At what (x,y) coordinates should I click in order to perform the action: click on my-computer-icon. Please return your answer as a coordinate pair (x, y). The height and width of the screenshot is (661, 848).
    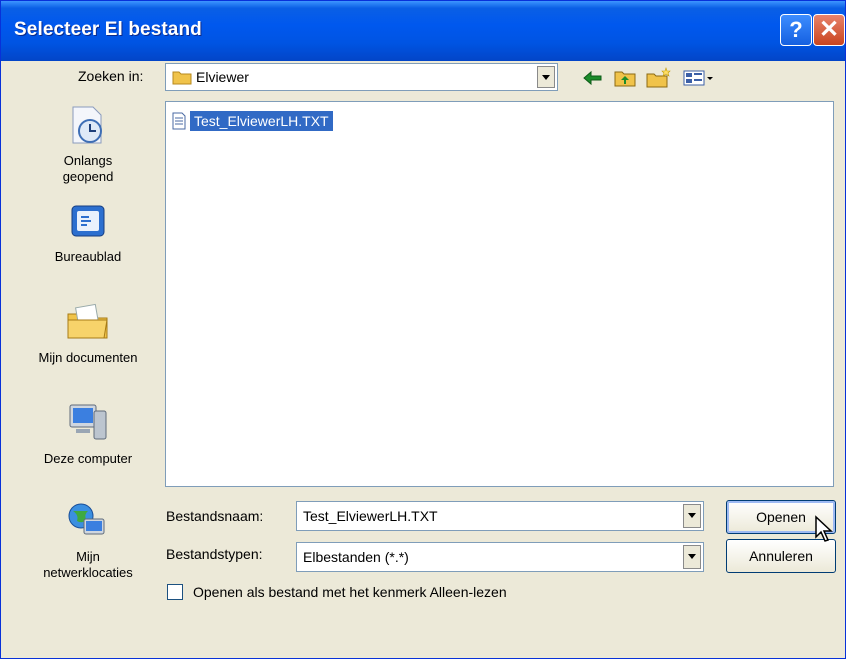
    Looking at the image, I should click on (88, 422).